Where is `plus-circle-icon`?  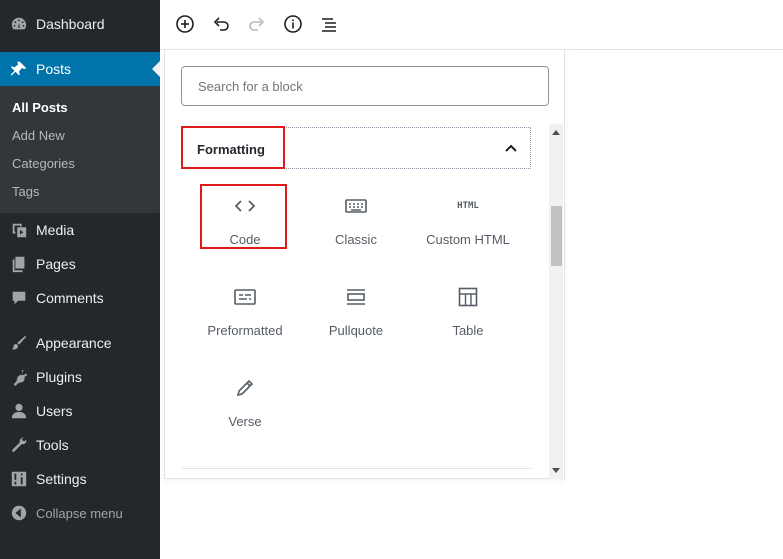
plus-circle-icon is located at coordinates (185, 24).